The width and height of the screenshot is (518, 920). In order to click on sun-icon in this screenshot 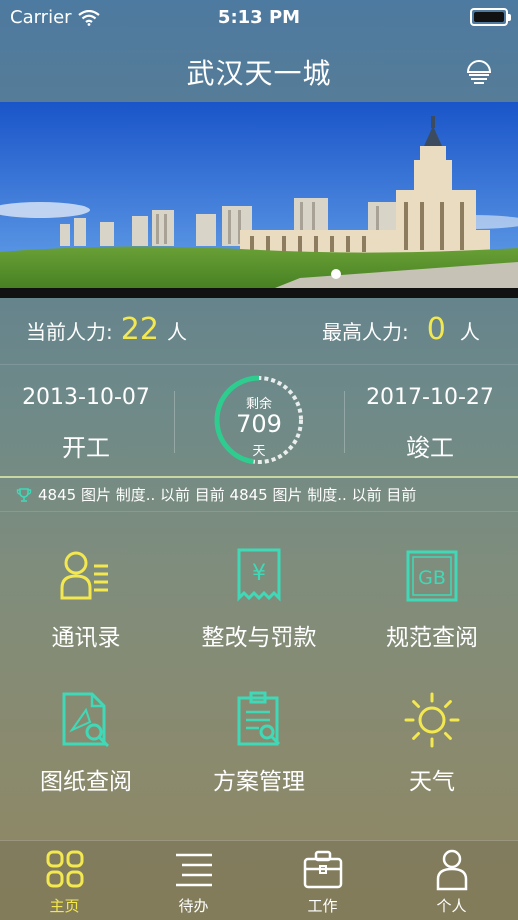, I will do `click(432, 720)`.